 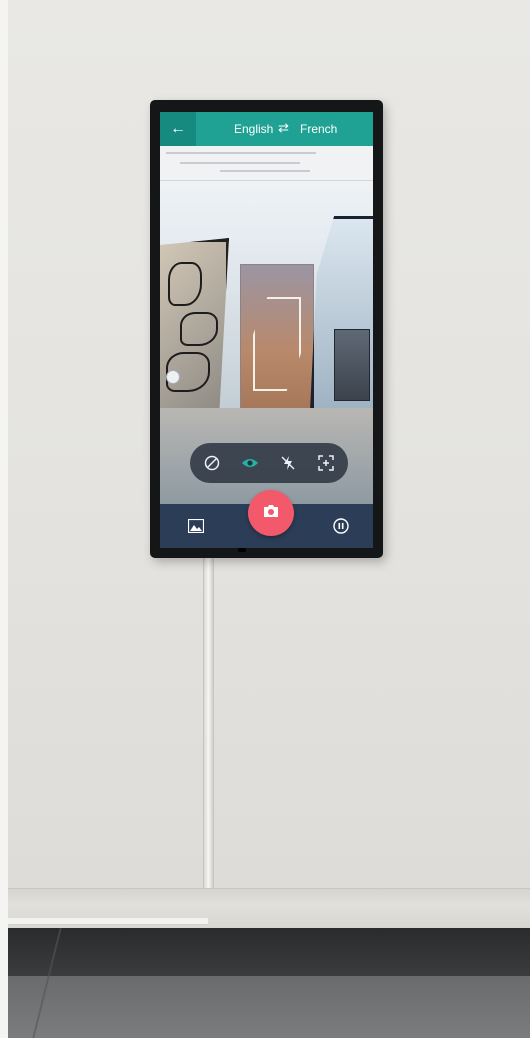 What do you see at coordinates (283, 128) in the screenshot?
I see `swap-arrows-icon: ⇄` at bounding box center [283, 128].